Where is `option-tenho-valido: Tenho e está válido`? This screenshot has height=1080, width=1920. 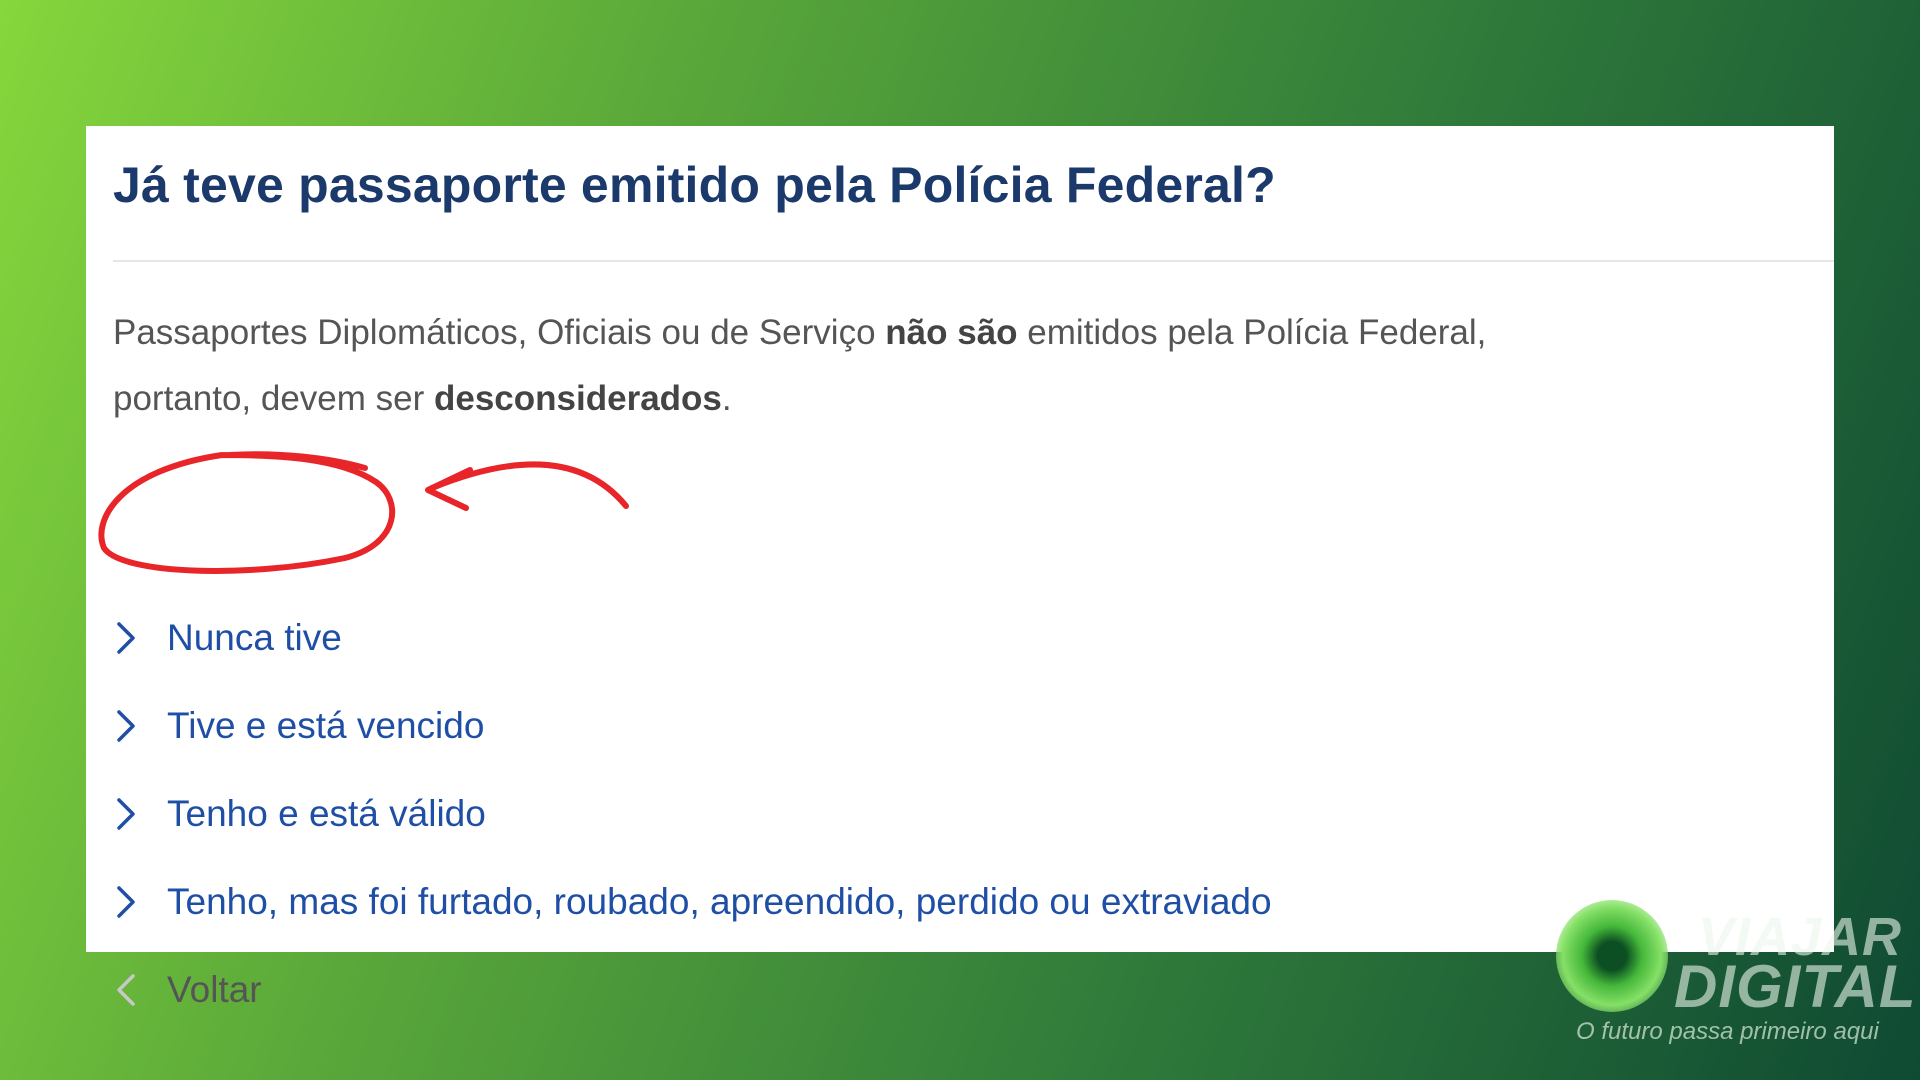 option-tenho-valido: Tenho e está válido is located at coordinates (692, 814).